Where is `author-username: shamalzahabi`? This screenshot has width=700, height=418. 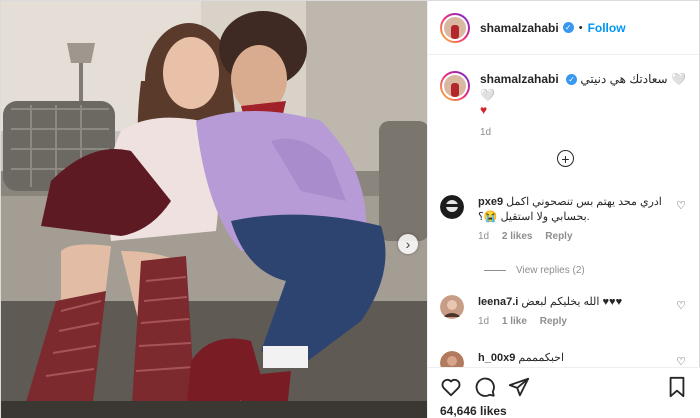
author-username: shamalzahabi is located at coordinates (519, 28).